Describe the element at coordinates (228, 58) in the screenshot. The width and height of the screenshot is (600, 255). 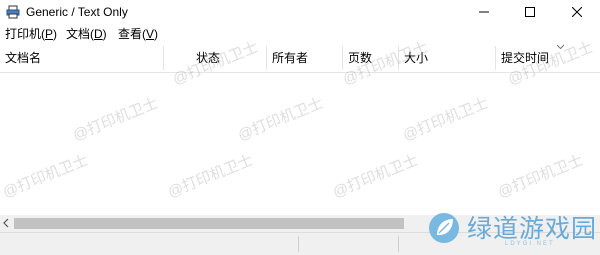
I see `column-status: 状态` at that location.